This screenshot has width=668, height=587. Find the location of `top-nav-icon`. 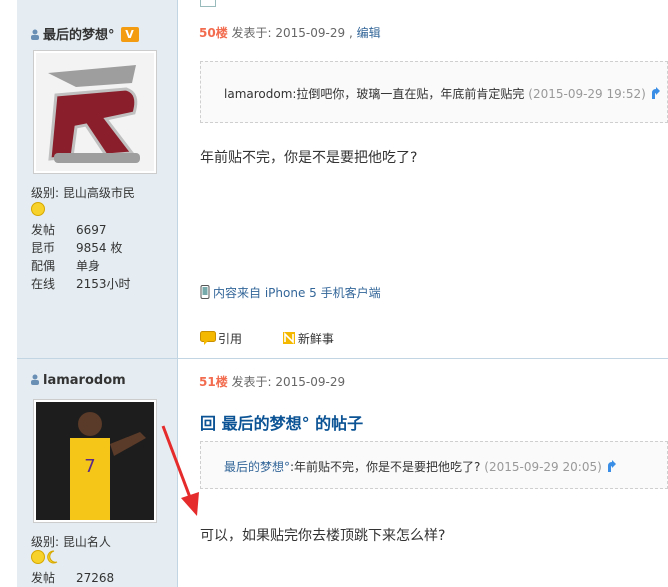

top-nav-icon is located at coordinates (208, 3).